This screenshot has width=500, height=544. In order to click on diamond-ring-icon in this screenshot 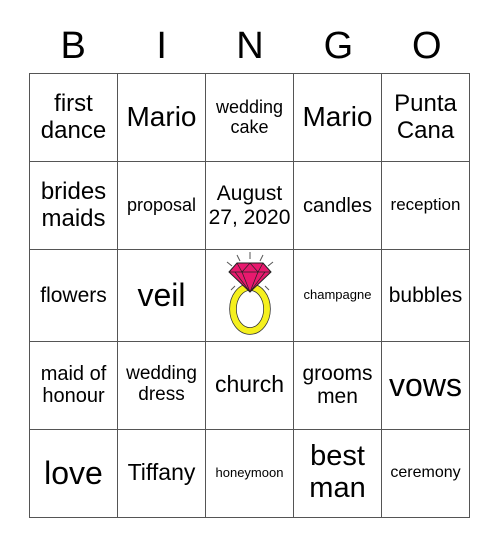, I will do `click(249, 293)`.